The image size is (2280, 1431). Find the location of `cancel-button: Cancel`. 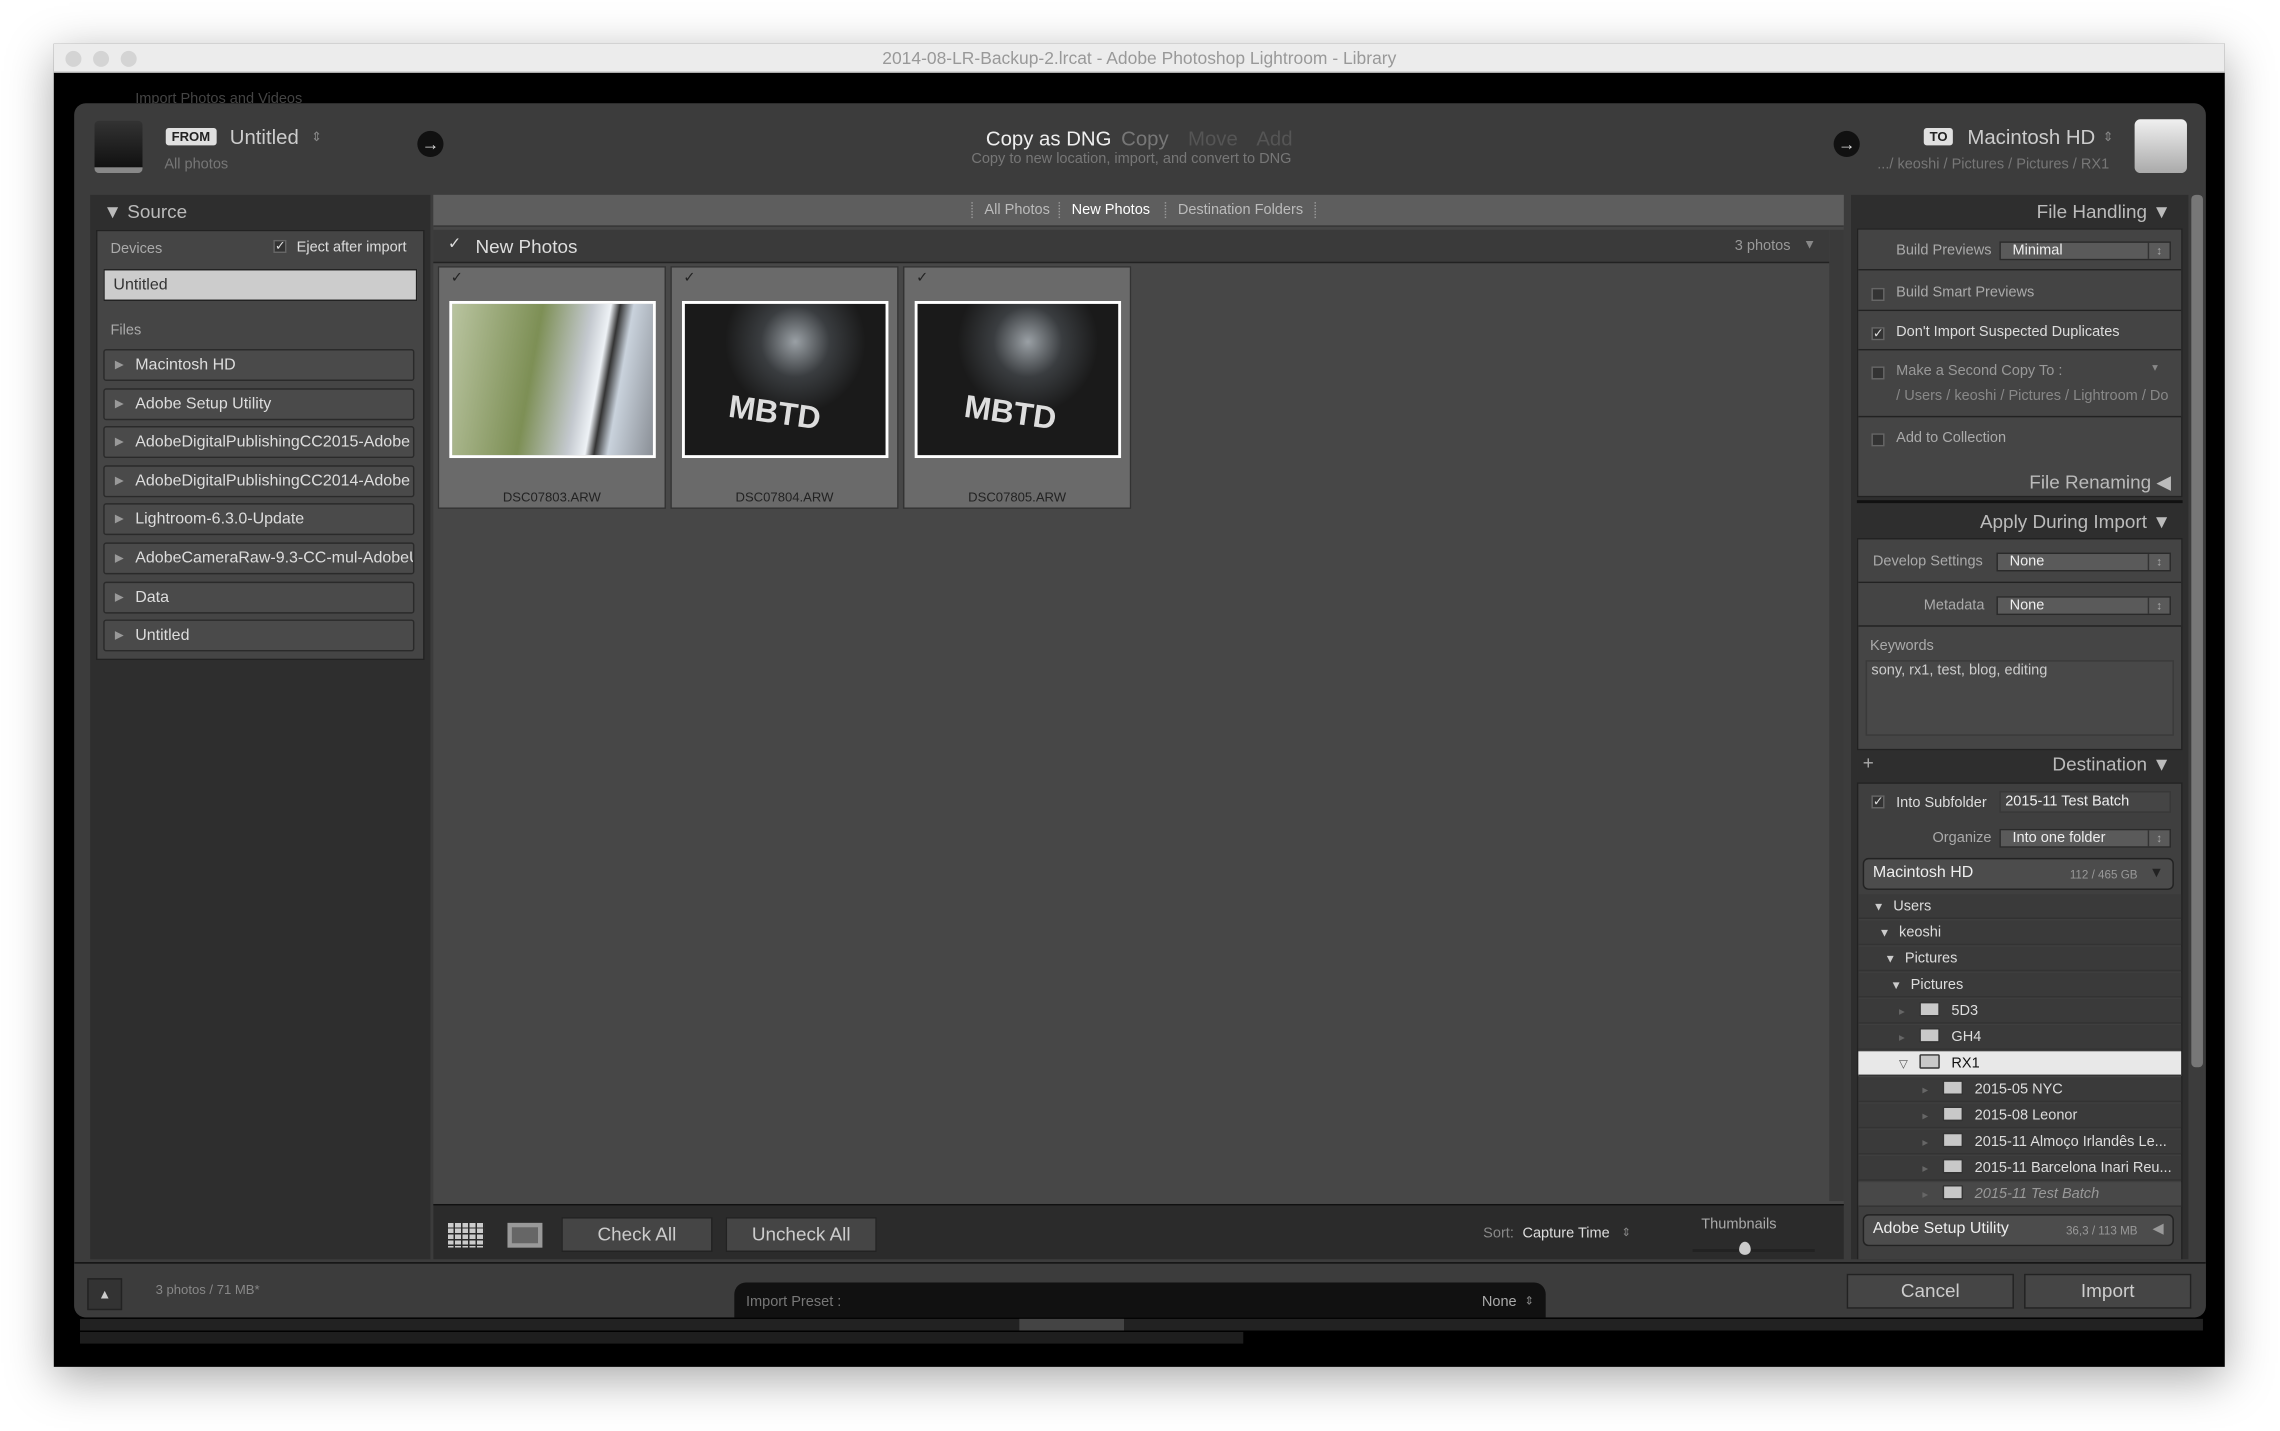

cancel-button: Cancel is located at coordinates (1930, 1291).